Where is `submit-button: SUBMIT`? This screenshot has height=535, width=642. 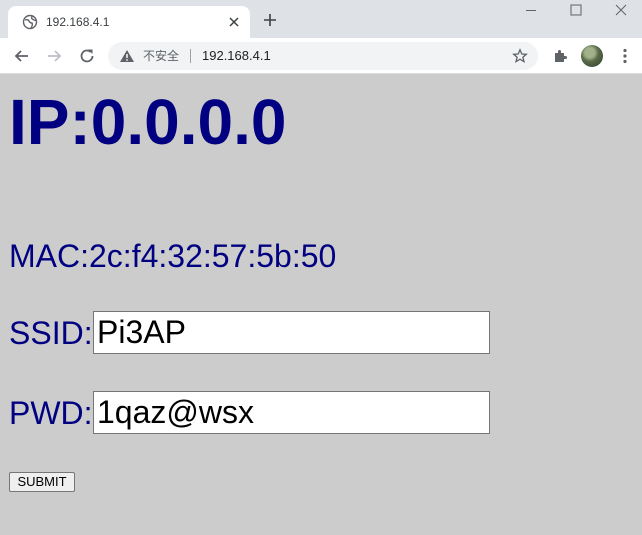
submit-button: SUBMIT is located at coordinates (42, 482).